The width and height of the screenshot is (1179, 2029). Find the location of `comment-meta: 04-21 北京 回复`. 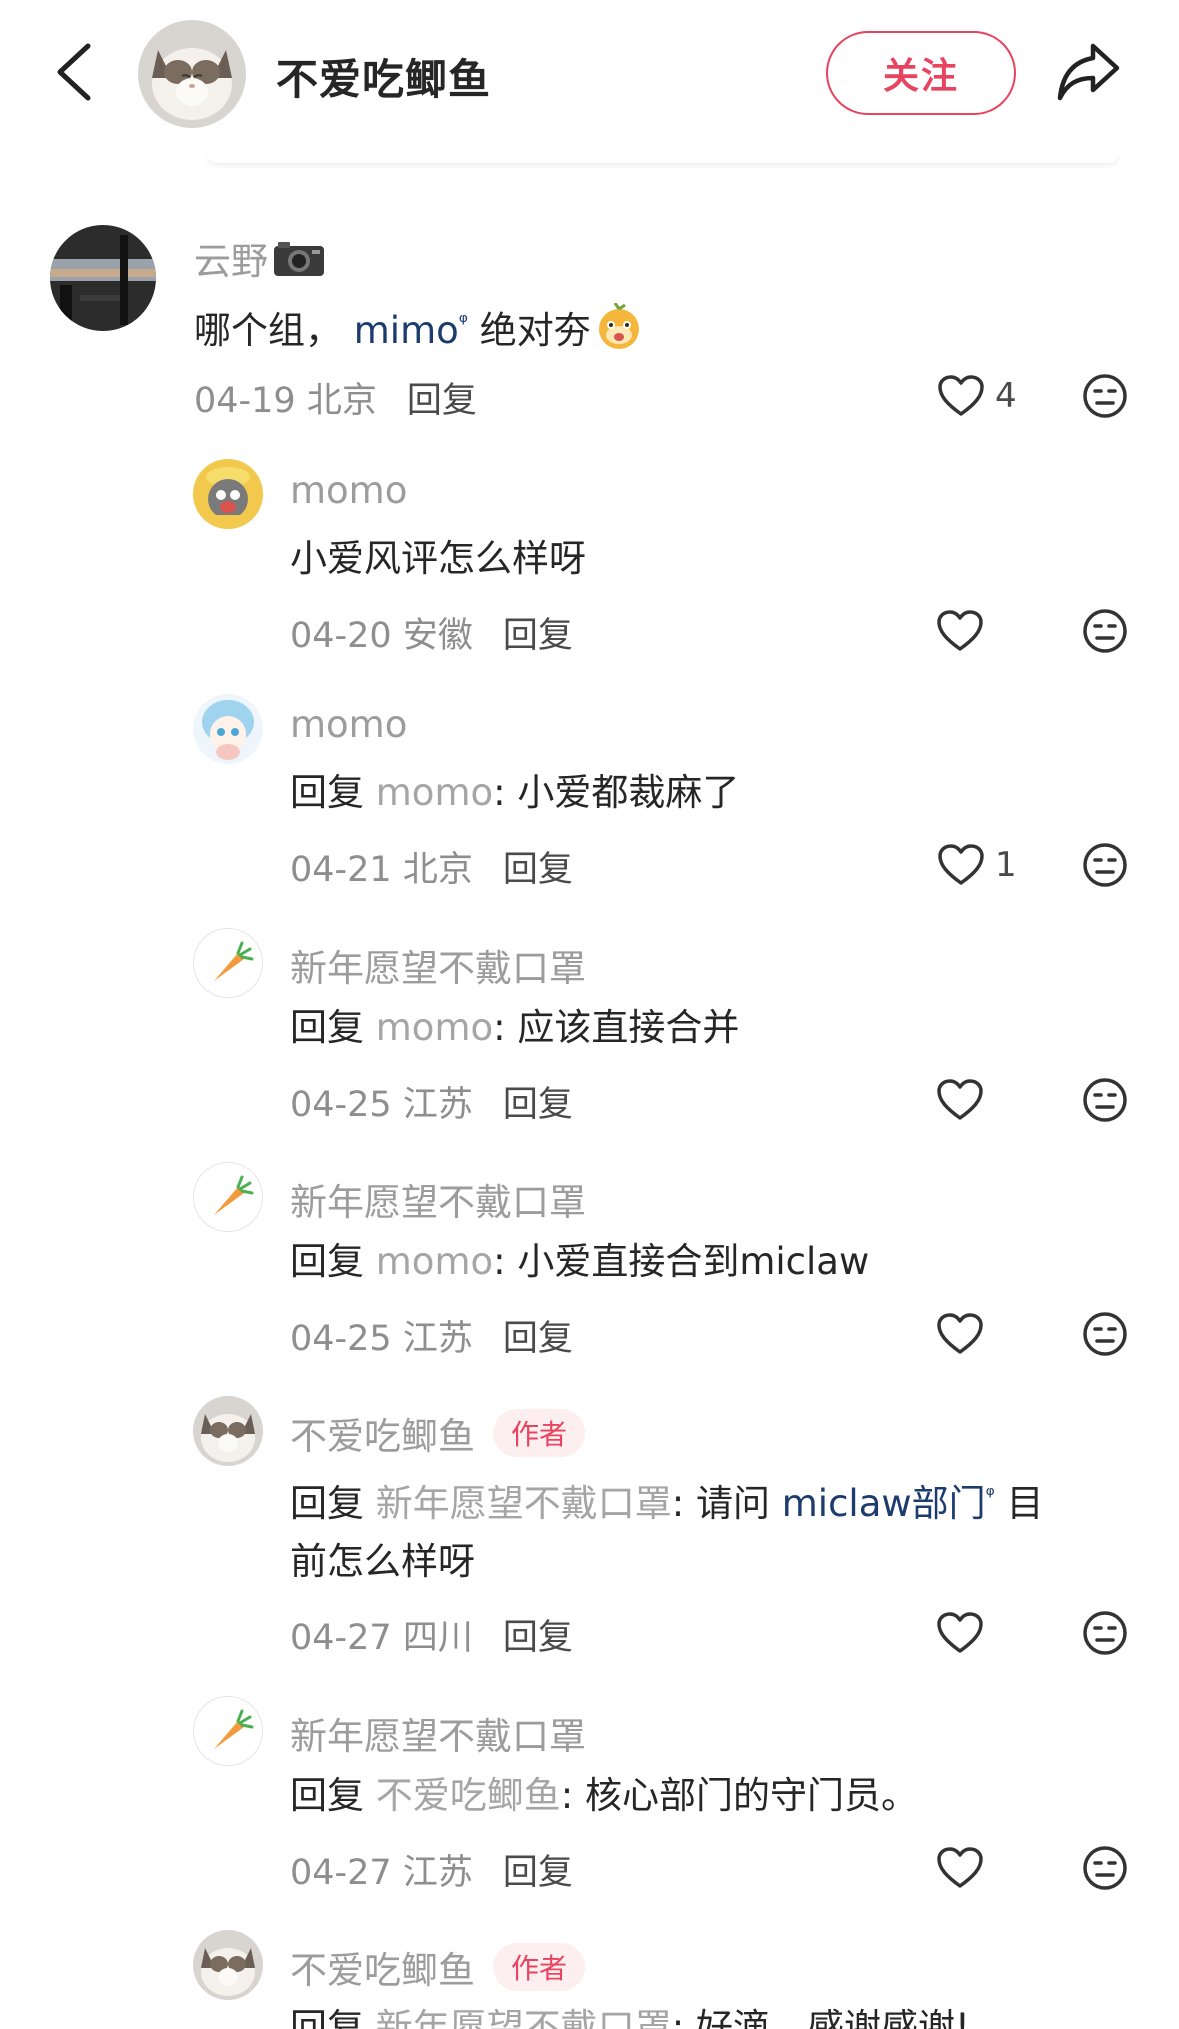

comment-meta: 04-21 北京 回复 is located at coordinates (431, 870).